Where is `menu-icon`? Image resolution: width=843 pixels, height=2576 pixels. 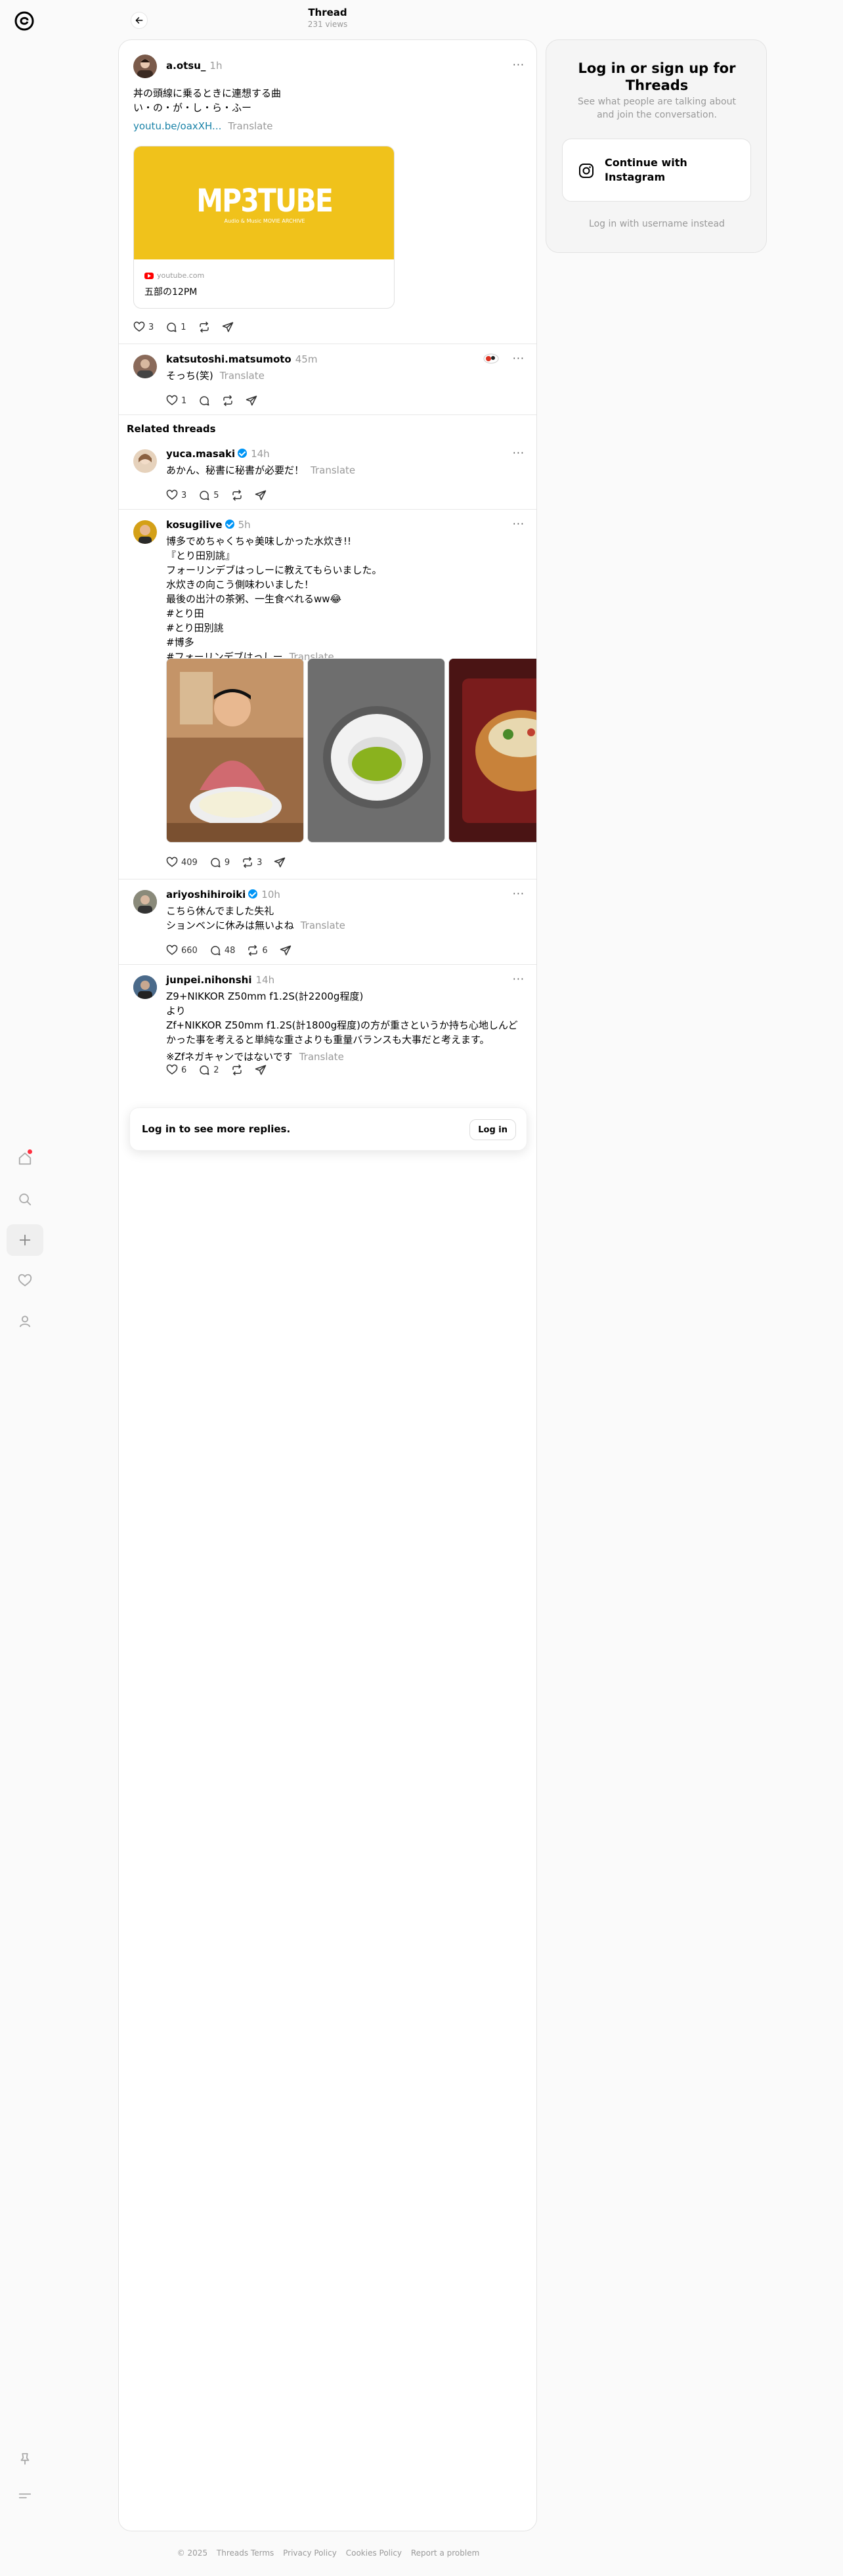
menu-icon is located at coordinates (25, 2496).